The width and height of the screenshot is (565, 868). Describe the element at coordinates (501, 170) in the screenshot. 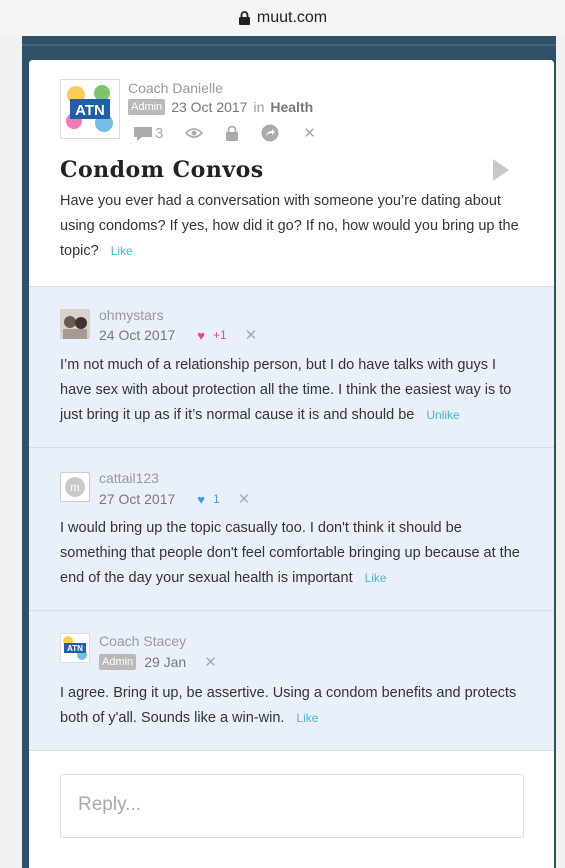

I see `play-icon` at that location.